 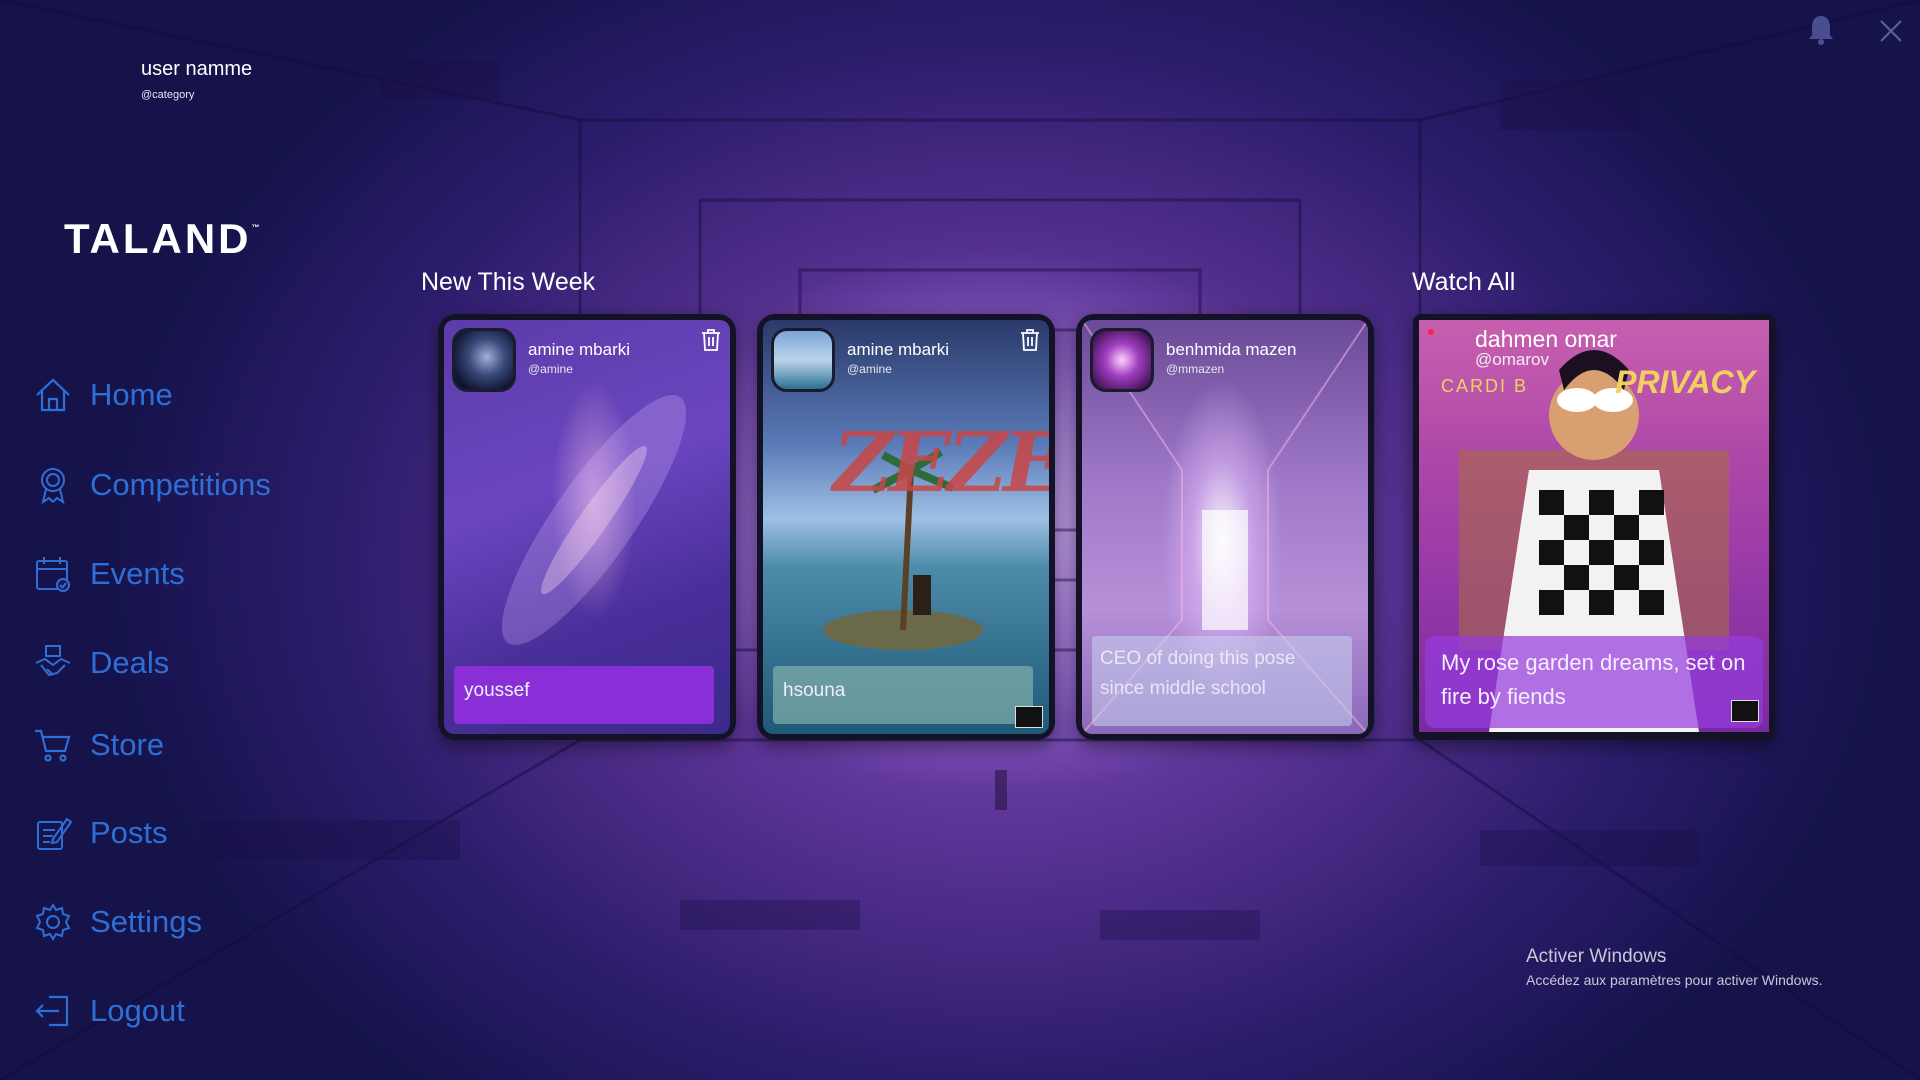 I want to click on nav-item-settings: Settings, so click(x=116, y=922).